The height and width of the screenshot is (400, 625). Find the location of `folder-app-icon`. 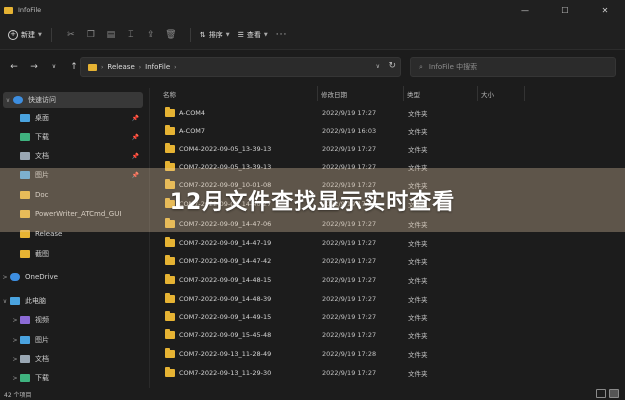

folder-app-icon is located at coordinates (8, 10).